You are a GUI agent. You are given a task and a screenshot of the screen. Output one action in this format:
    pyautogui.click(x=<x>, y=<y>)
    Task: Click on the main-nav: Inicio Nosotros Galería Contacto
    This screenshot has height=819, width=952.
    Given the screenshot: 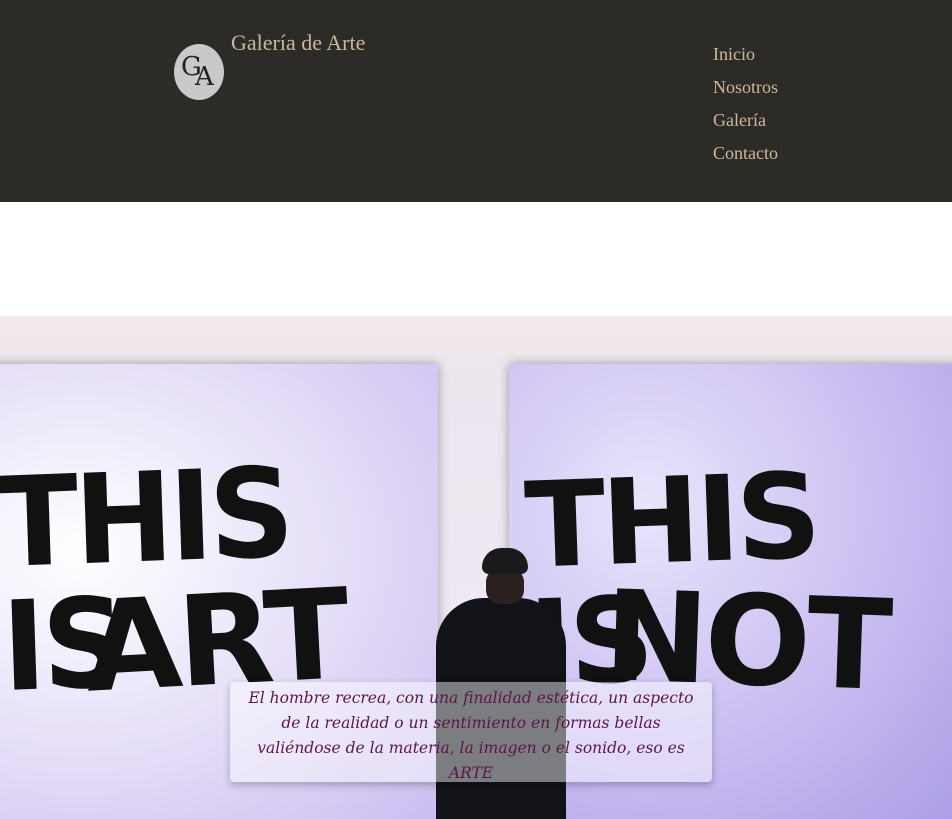 What is the action you would take?
    pyautogui.click(x=745, y=110)
    